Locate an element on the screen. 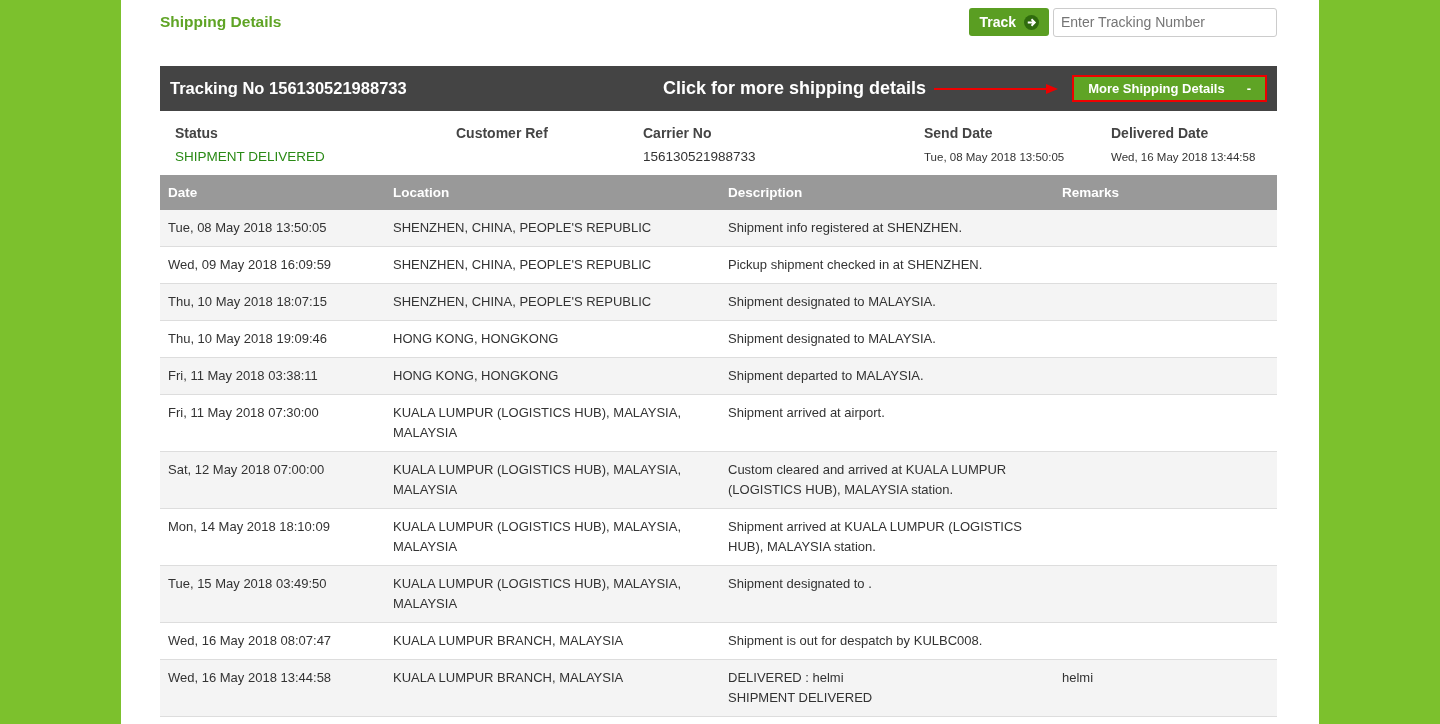 The image size is (1440, 724). table-cell-text: Shipment arrived at KUALA LUMPUR (LOGISTICS HUB), MALAYSIA station. is located at coordinates (875, 537).